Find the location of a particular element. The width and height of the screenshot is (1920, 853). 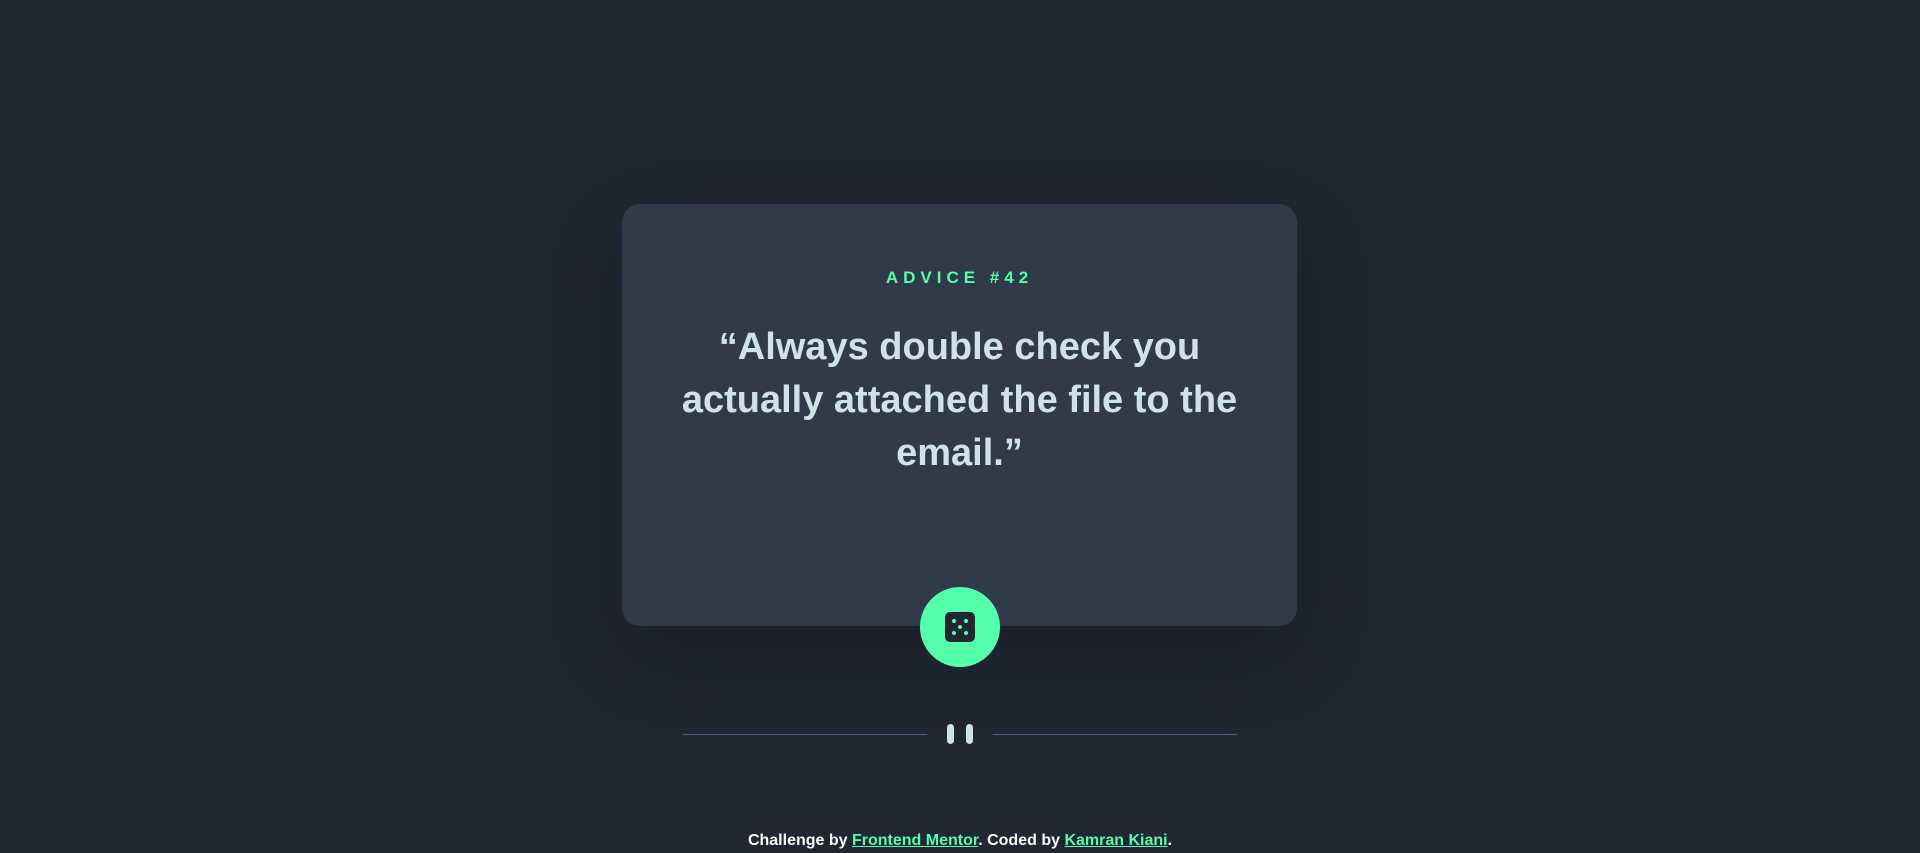

divider-line-left is located at coordinates (804, 734).